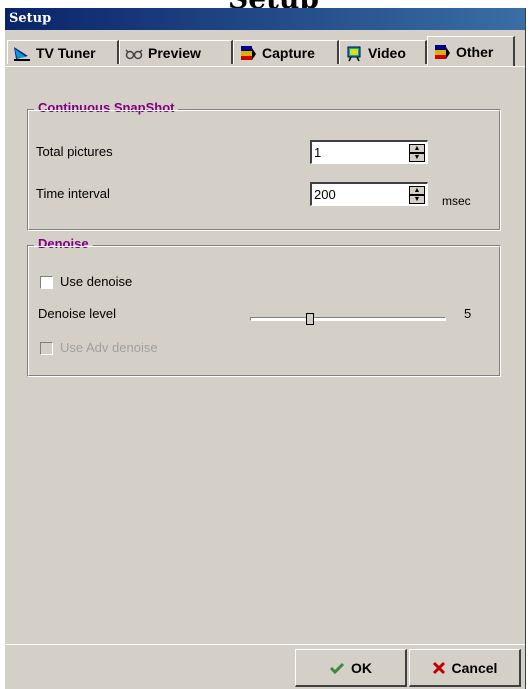 The height and width of the screenshot is (689, 530). What do you see at coordinates (248, 52) in the screenshot?
I see `capture-icon` at bounding box center [248, 52].